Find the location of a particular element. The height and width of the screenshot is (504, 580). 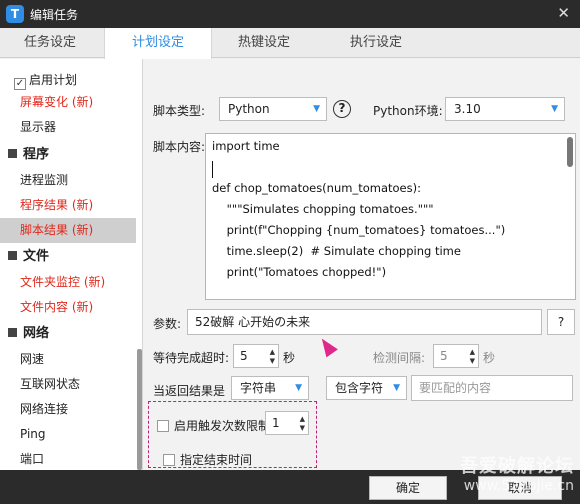

sidebar-group-file: 文件 is located at coordinates (68, 256).